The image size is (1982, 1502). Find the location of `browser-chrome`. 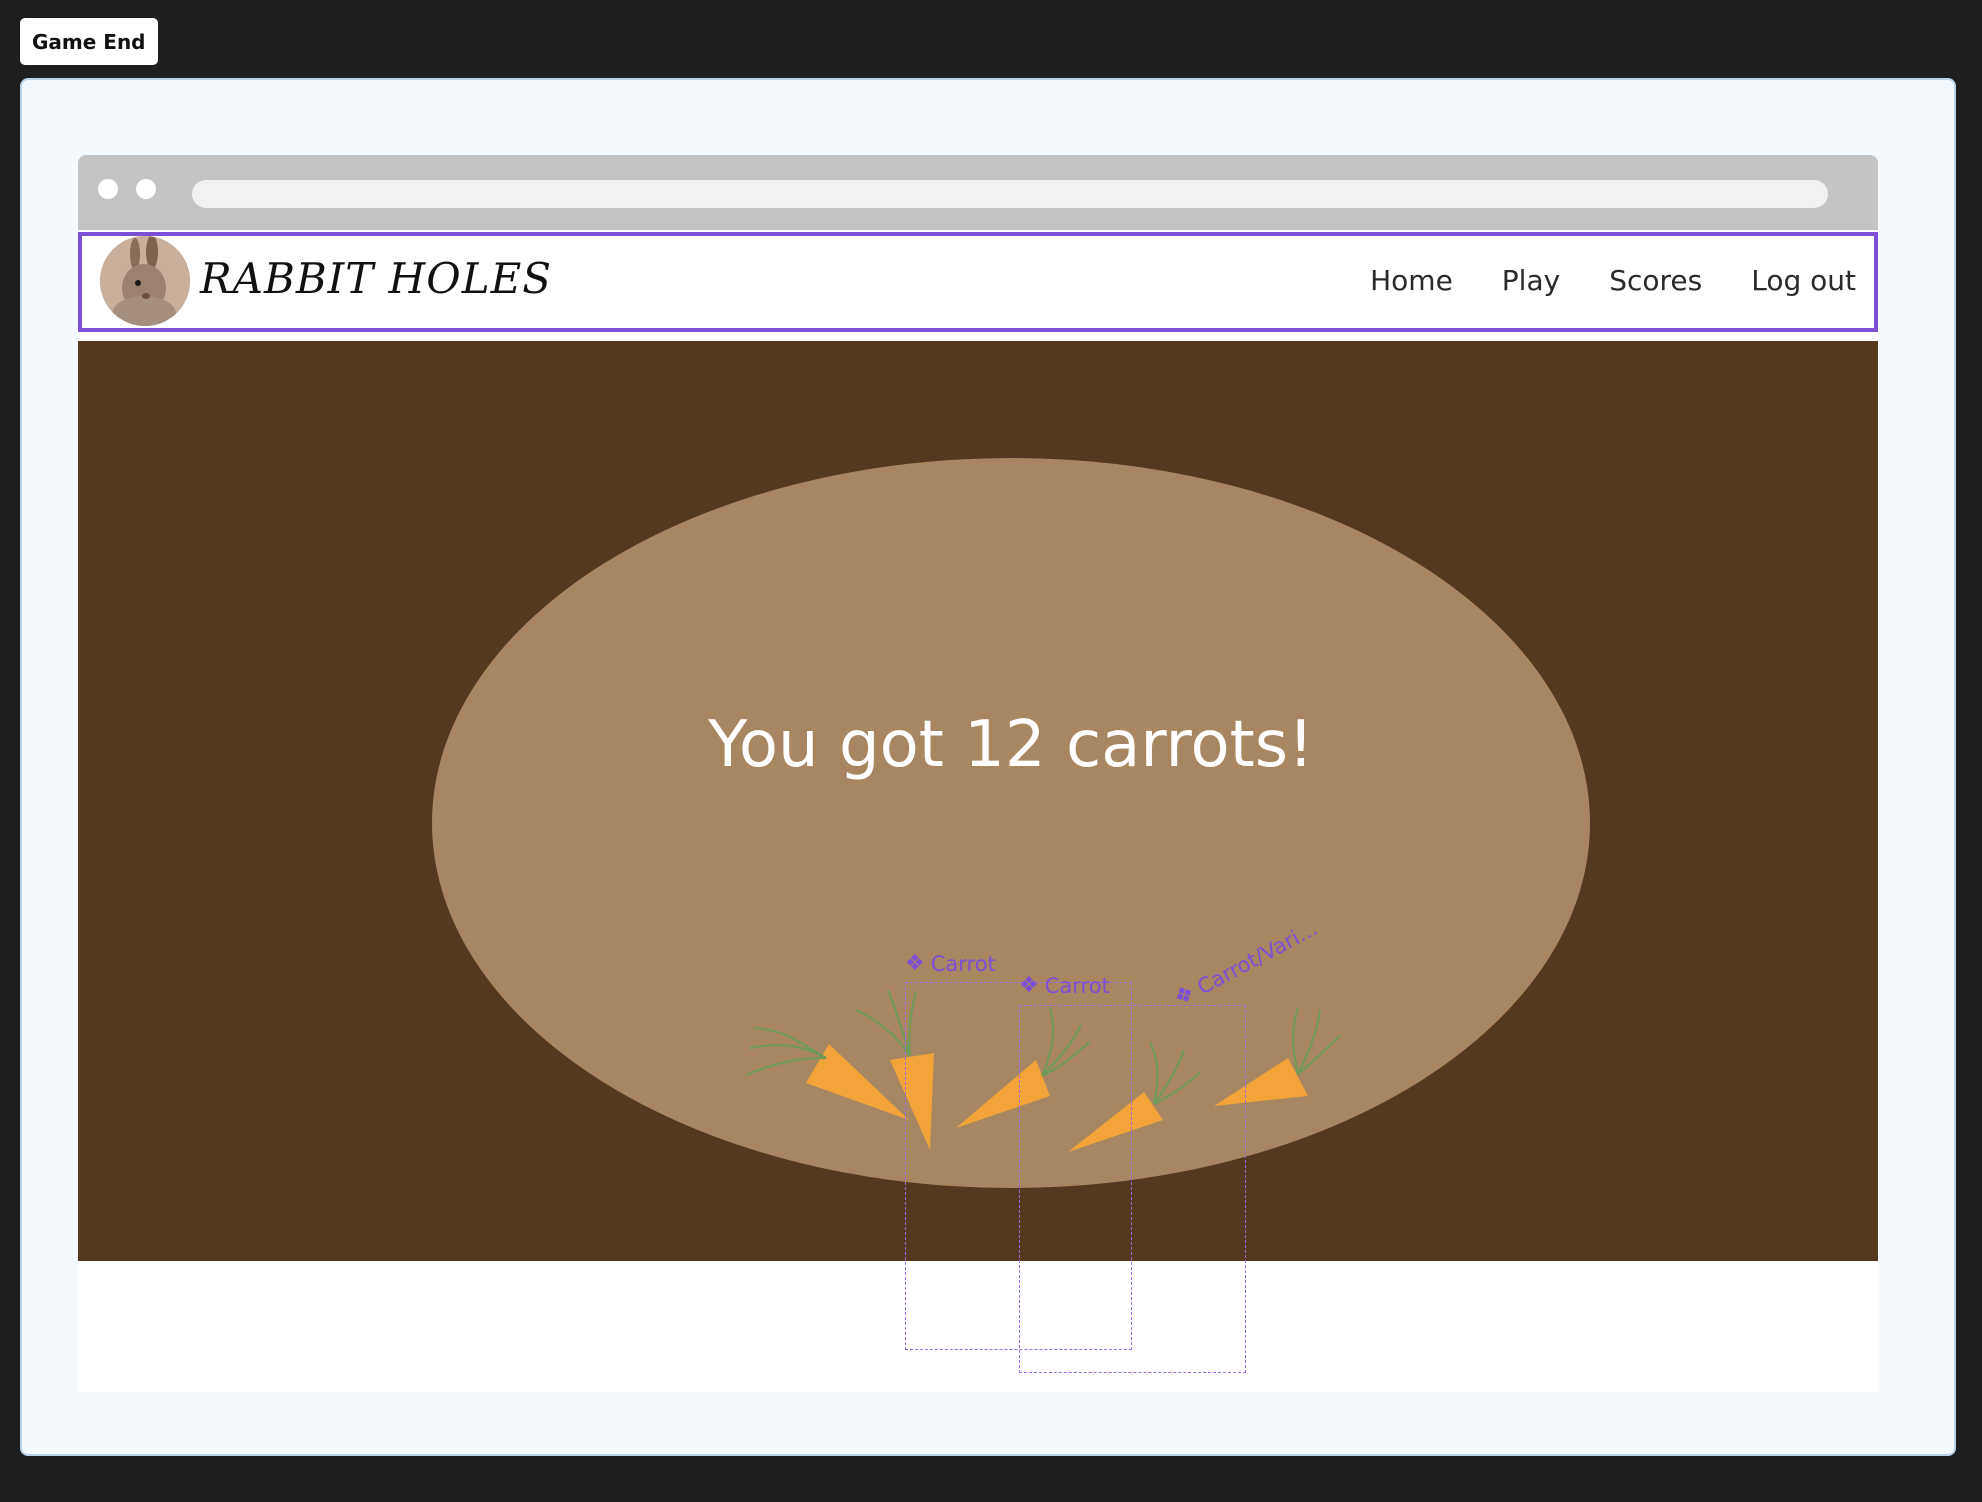

browser-chrome is located at coordinates (978, 192).